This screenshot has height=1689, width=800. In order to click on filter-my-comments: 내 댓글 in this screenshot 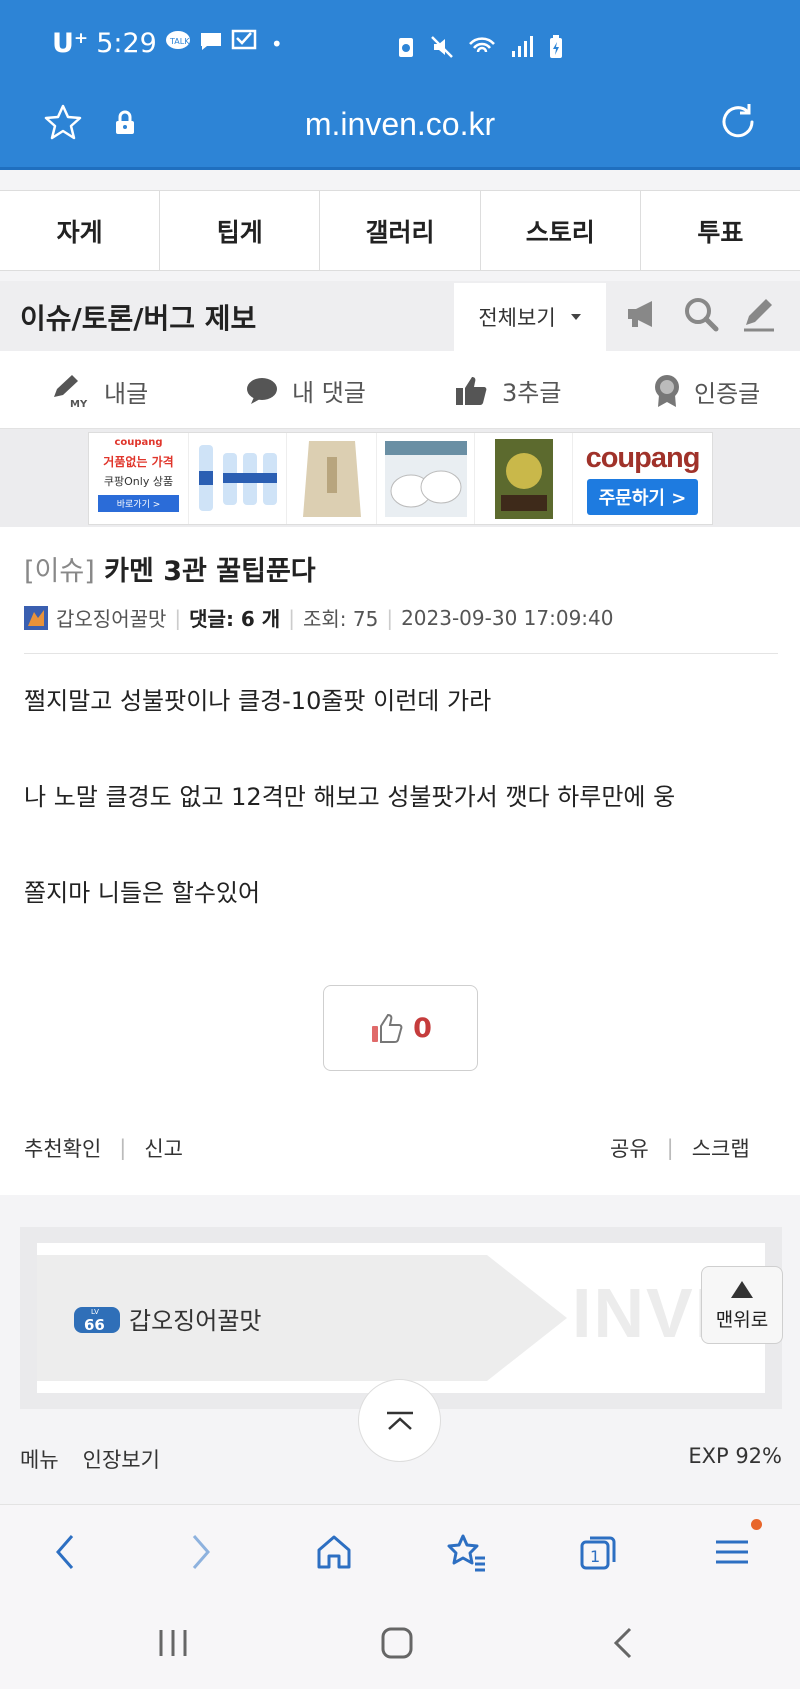, I will do `click(306, 390)`.